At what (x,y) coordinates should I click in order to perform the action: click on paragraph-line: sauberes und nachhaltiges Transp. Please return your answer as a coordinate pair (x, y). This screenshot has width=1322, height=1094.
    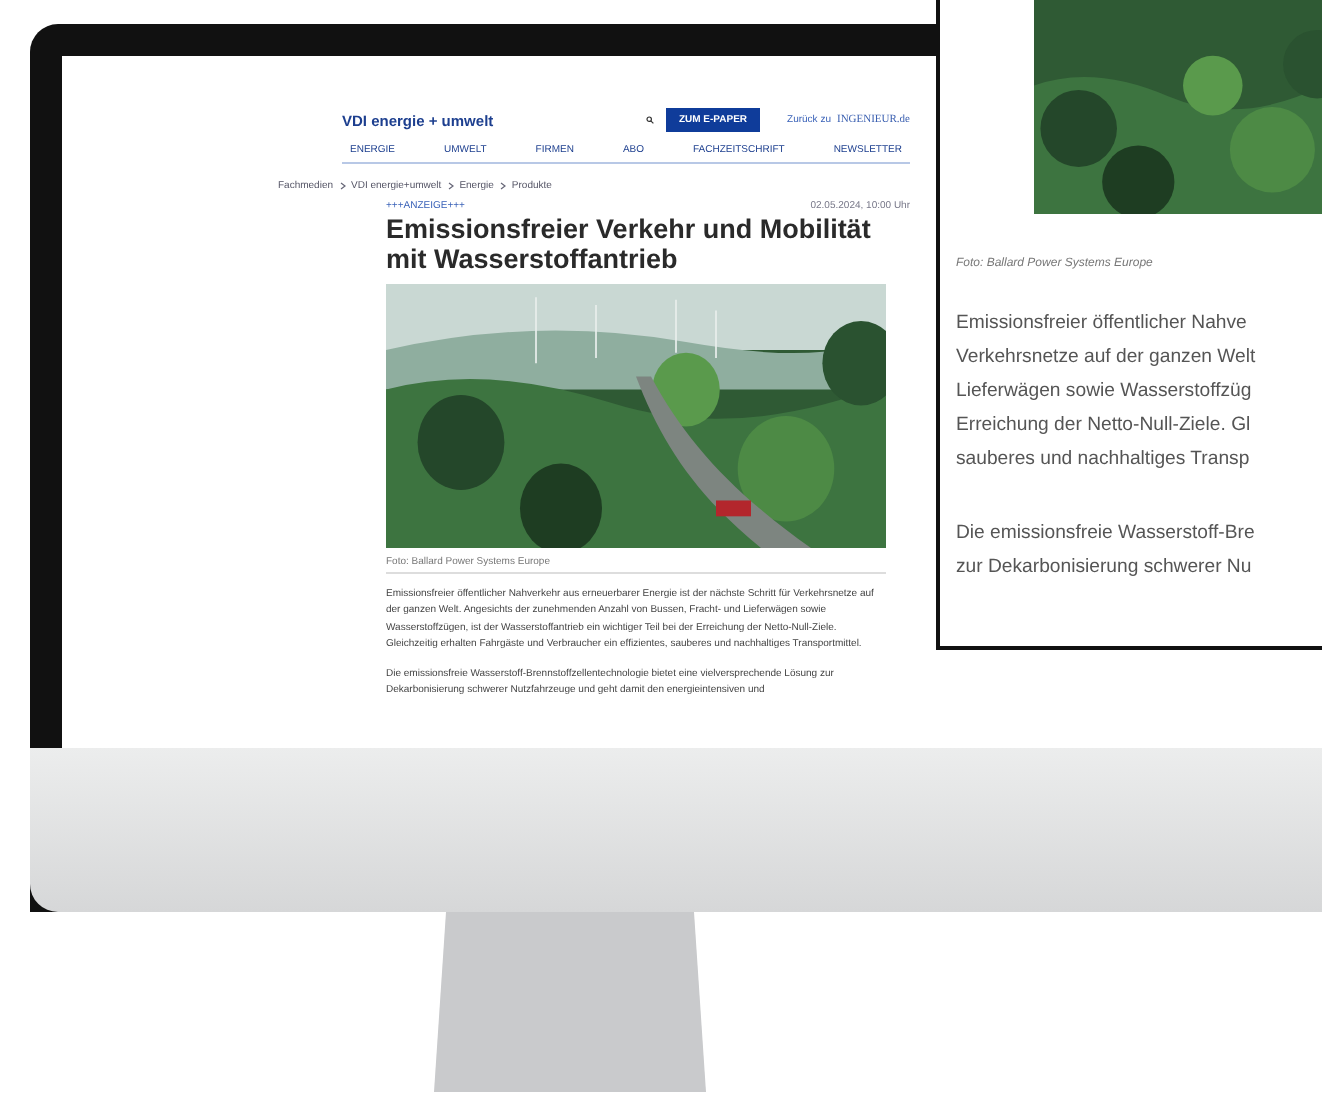
    Looking at the image, I should click on (1104, 460).